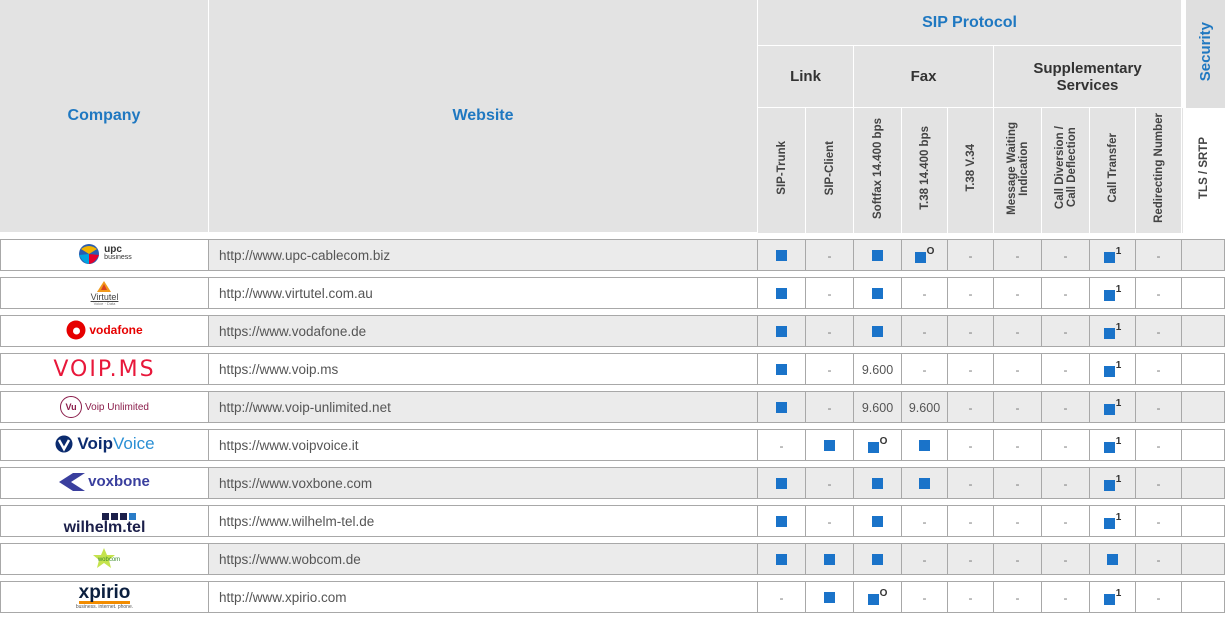 The height and width of the screenshot is (639, 1227). What do you see at coordinates (925, 293) in the screenshot?
I see `cell-t38-14400: -` at bounding box center [925, 293].